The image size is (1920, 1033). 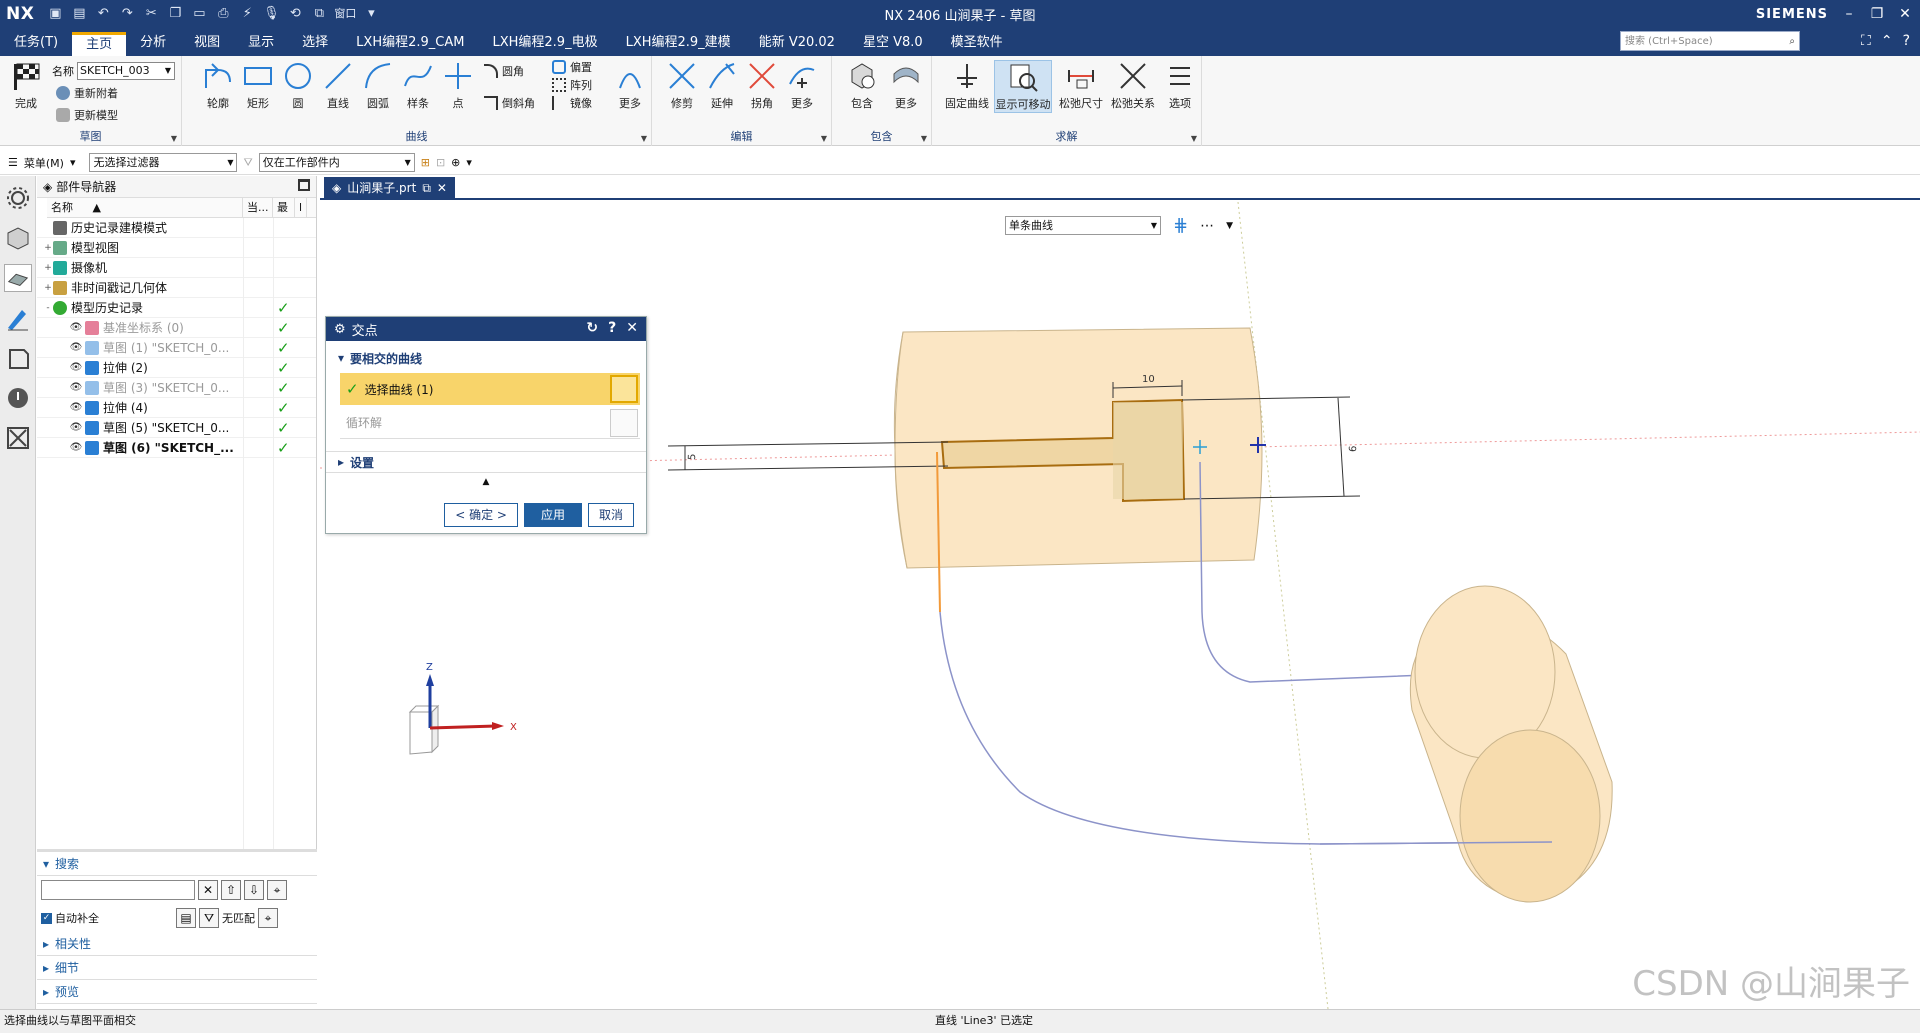 I want to click on search-filter-button: ⛛, so click(x=209, y=918).